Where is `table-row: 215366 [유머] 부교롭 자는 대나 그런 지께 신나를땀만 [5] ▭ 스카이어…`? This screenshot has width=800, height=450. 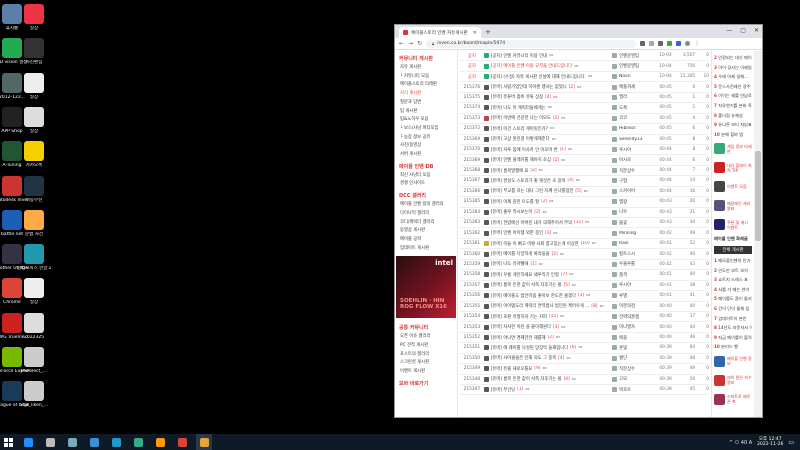 table-row: 215366 [유머] 부교롭 자는 대나 그런 지께 신나를땀만 [5] ▭ 스카이어… is located at coordinates (584, 192).